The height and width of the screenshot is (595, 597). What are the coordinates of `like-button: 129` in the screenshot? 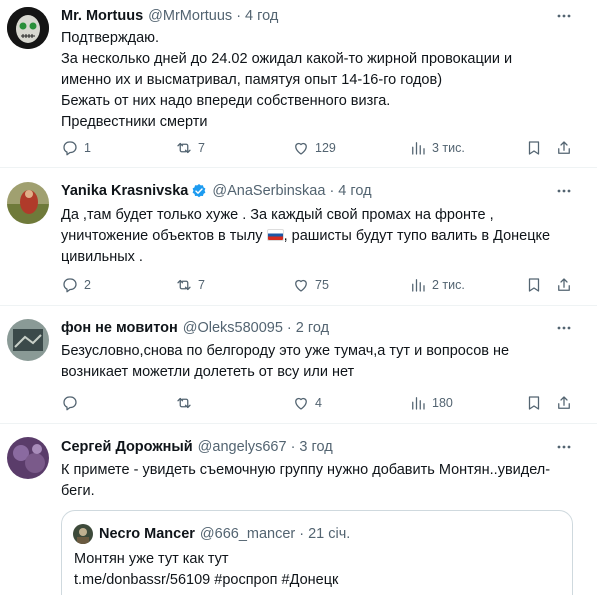 It's located at (314, 148).